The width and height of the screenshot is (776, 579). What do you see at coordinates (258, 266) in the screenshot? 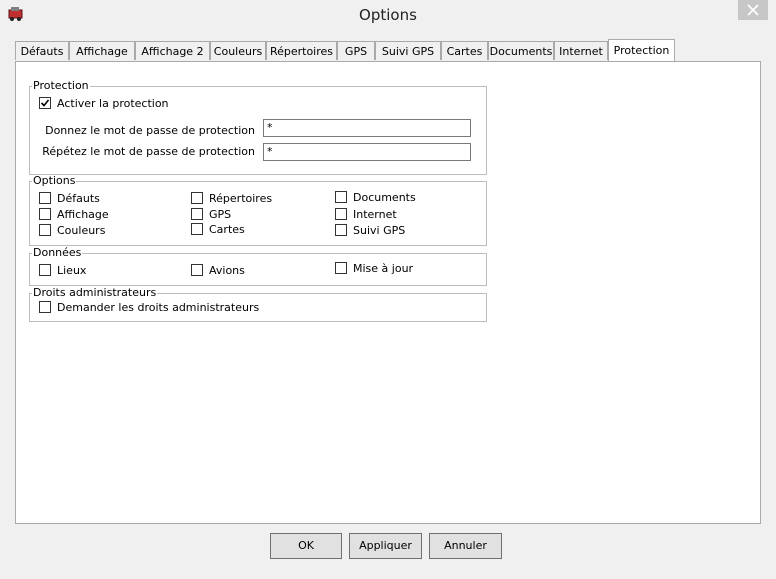
I see `donnees-group: Données Lieux Avions Mise à jour` at bounding box center [258, 266].